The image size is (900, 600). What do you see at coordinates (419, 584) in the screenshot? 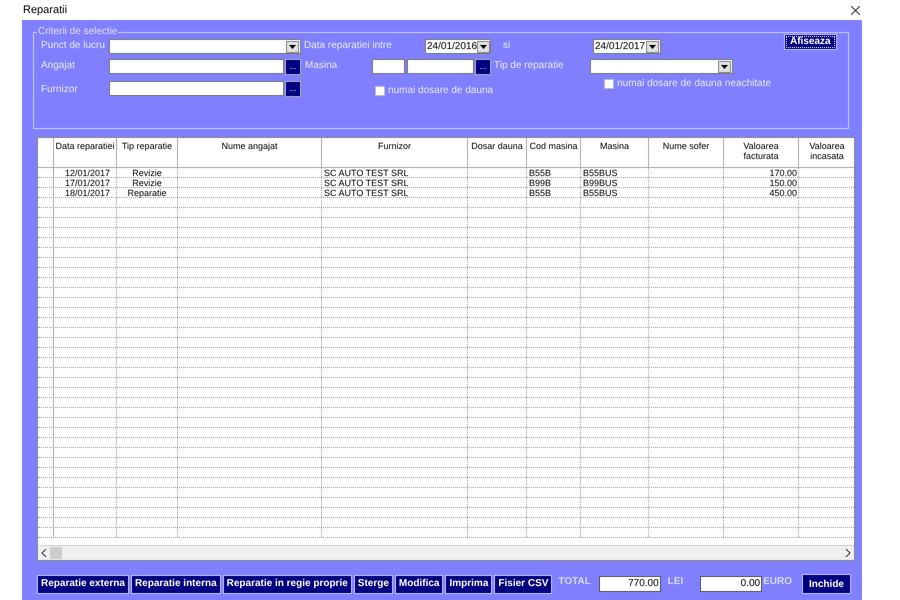
I see `toolbar-button: Modifica` at bounding box center [419, 584].